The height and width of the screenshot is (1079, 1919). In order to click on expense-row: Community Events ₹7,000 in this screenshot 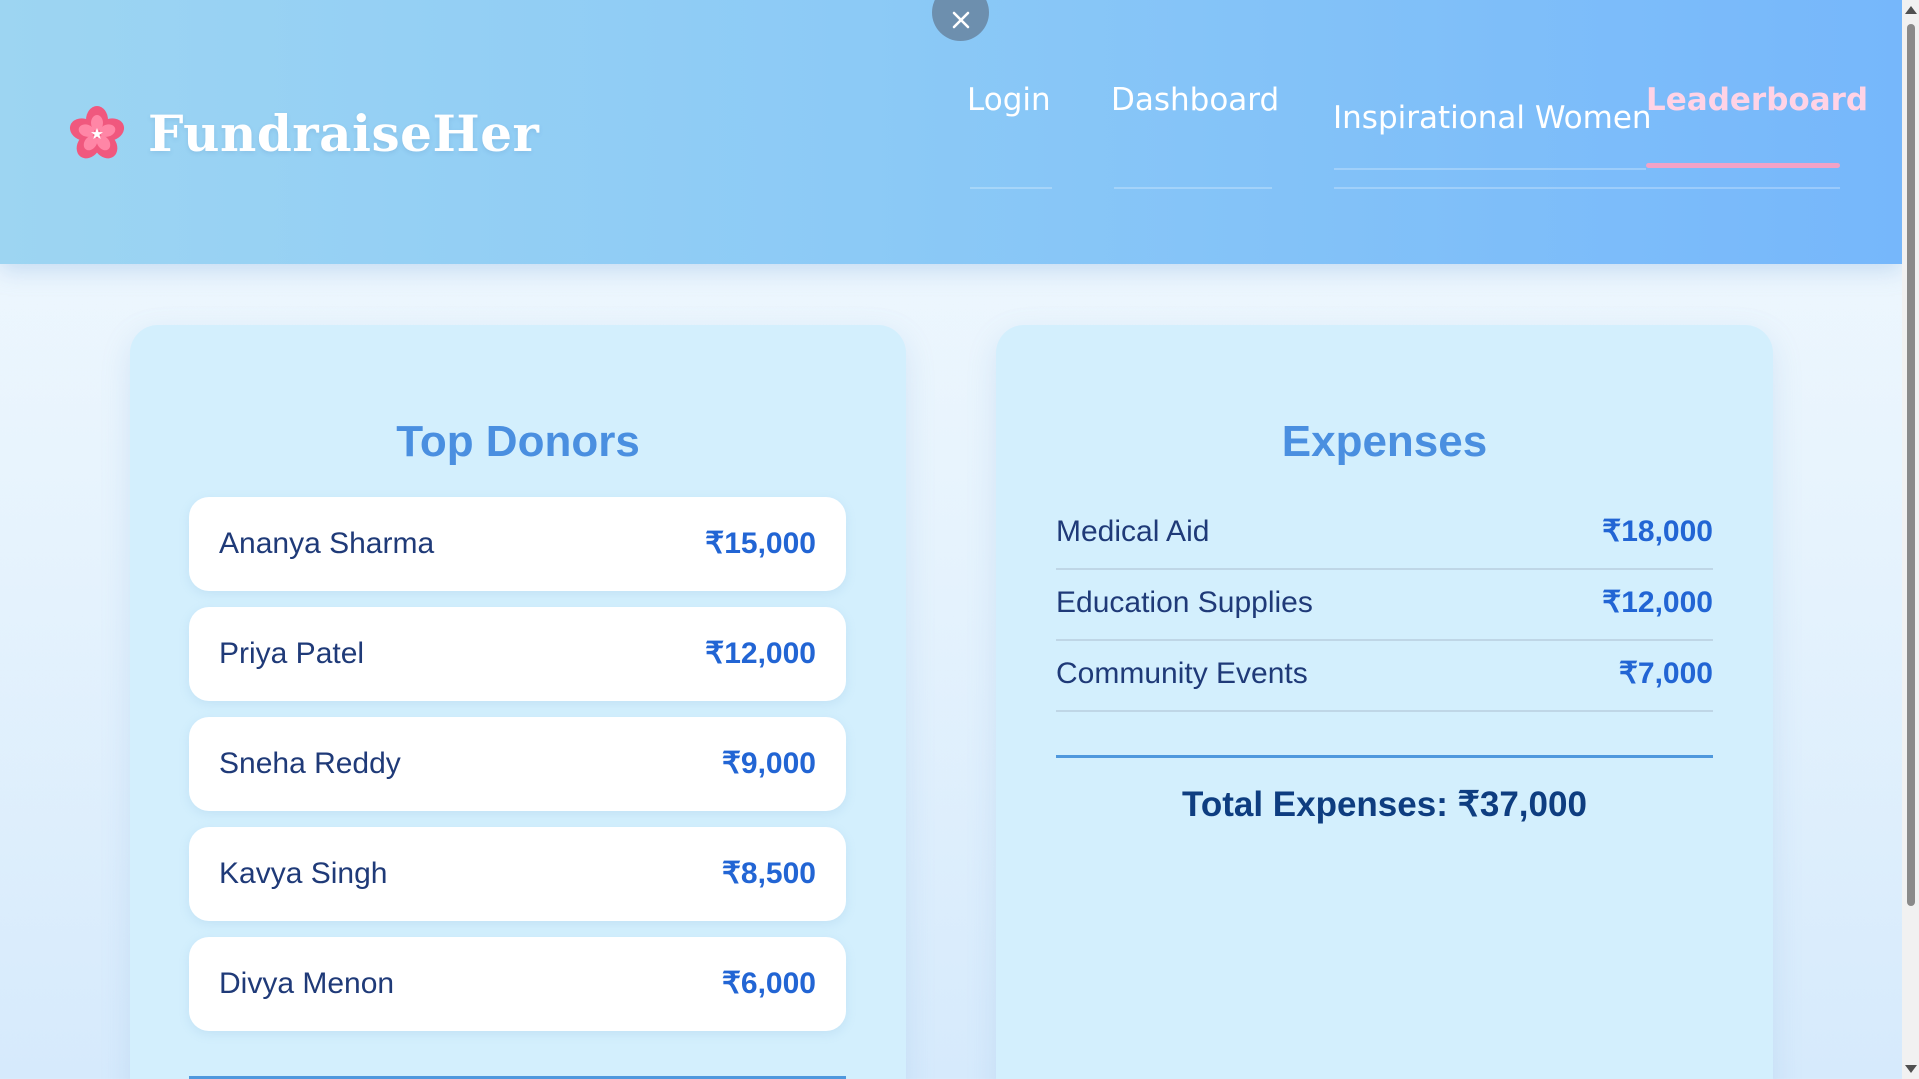, I will do `click(1384, 675)`.